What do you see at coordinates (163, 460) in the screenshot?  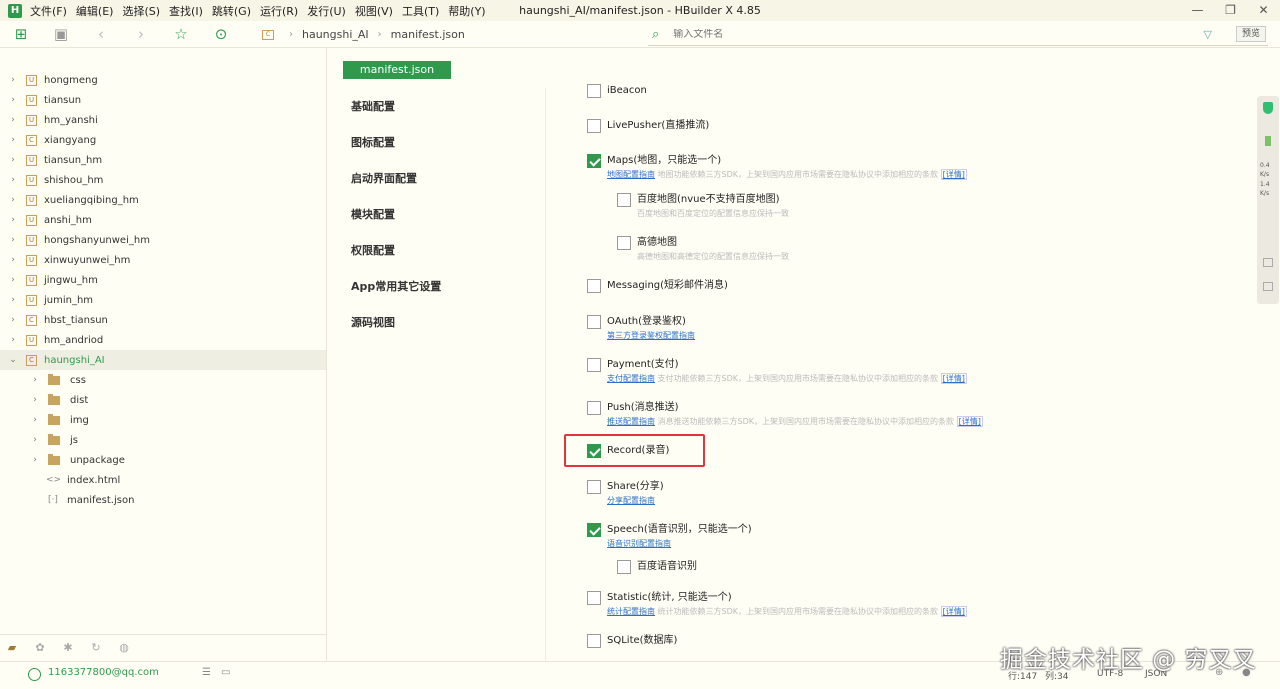 I see `file-tree-item: › unpackage` at bounding box center [163, 460].